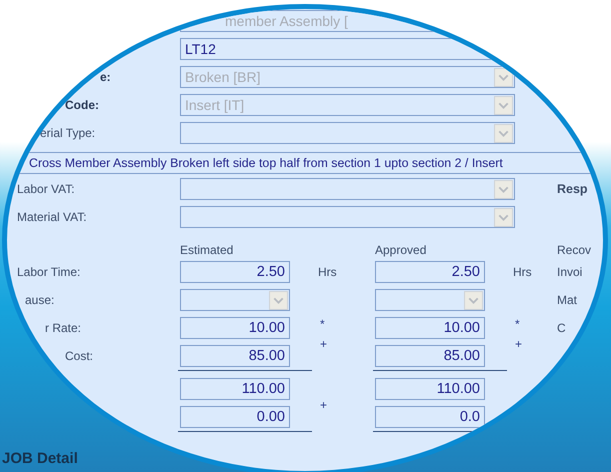 This screenshot has width=611, height=472. What do you see at coordinates (570, 272) in the screenshot?
I see `side-label: Invoi` at bounding box center [570, 272].